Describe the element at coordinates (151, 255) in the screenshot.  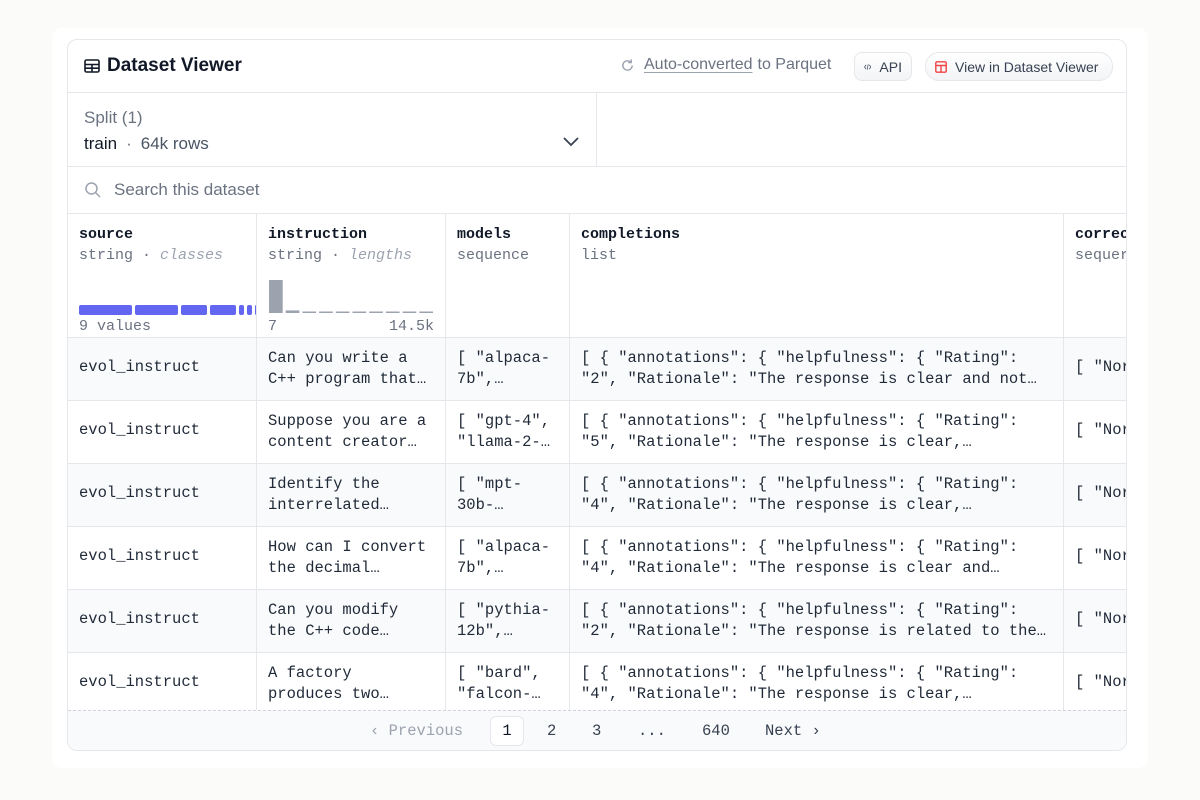
I see `column-type: string · classes` at that location.